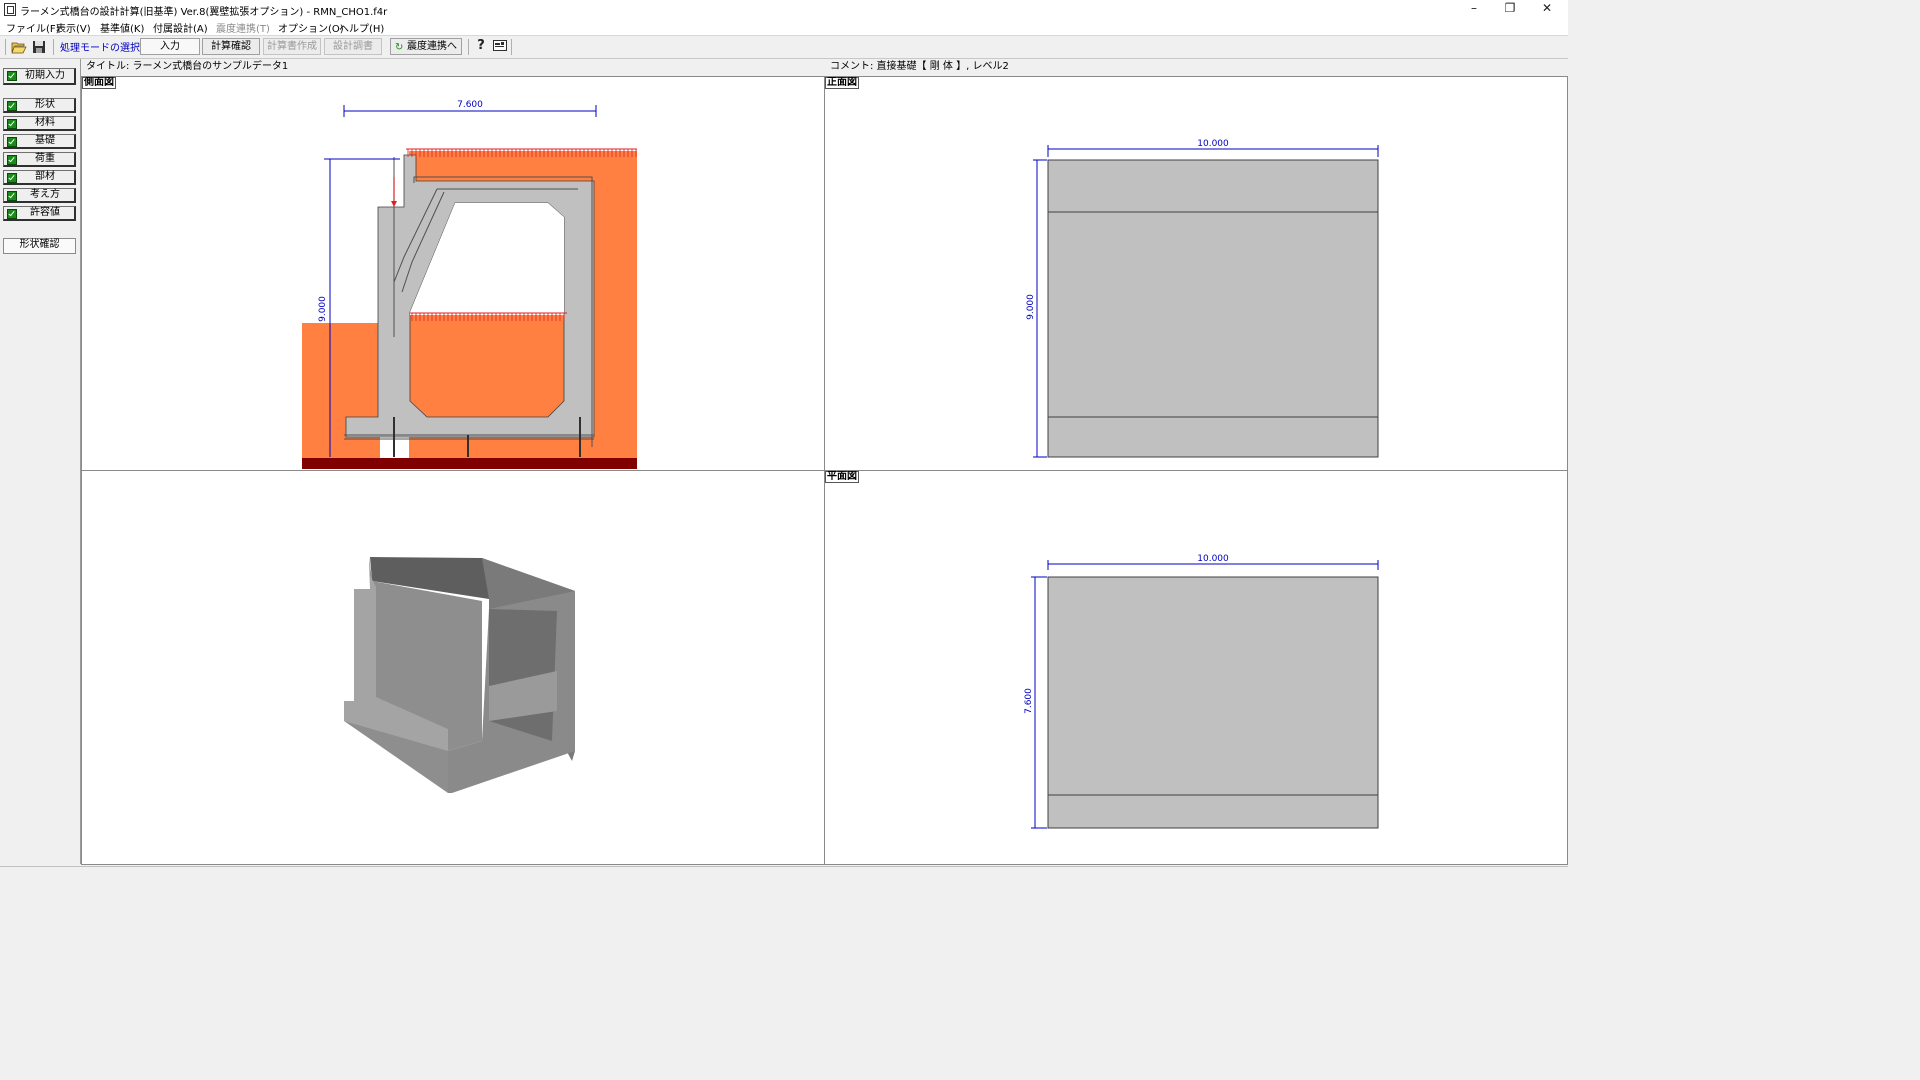 The height and width of the screenshot is (1080, 1920). Describe the element at coordinates (394, 204) in the screenshot. I see `point-load-arrowhead` at that location.